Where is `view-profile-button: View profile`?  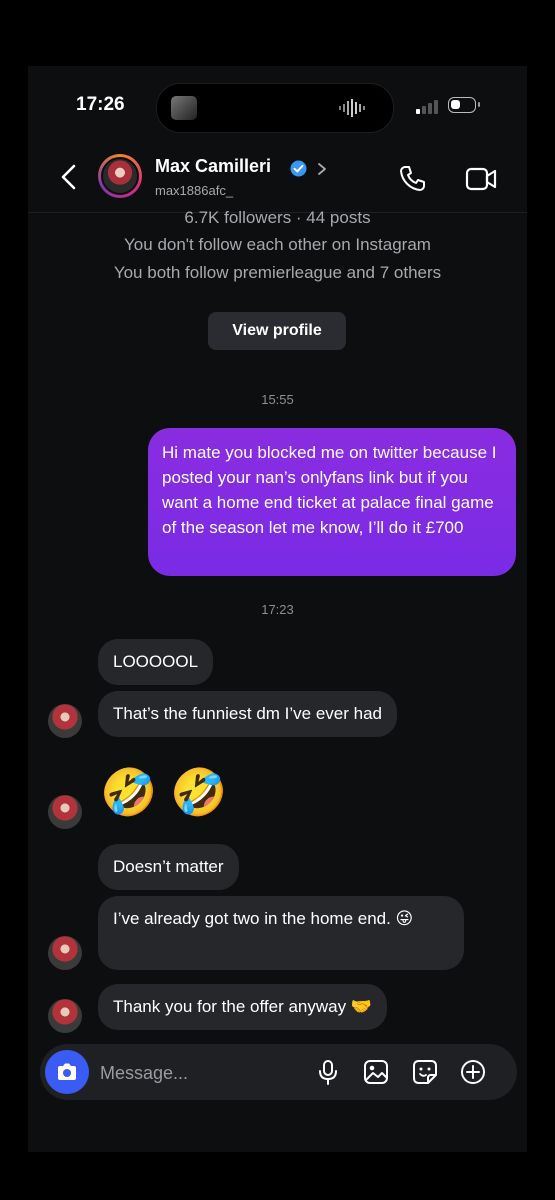 view-profile-button: View profile is located at coordinates (277, 331).